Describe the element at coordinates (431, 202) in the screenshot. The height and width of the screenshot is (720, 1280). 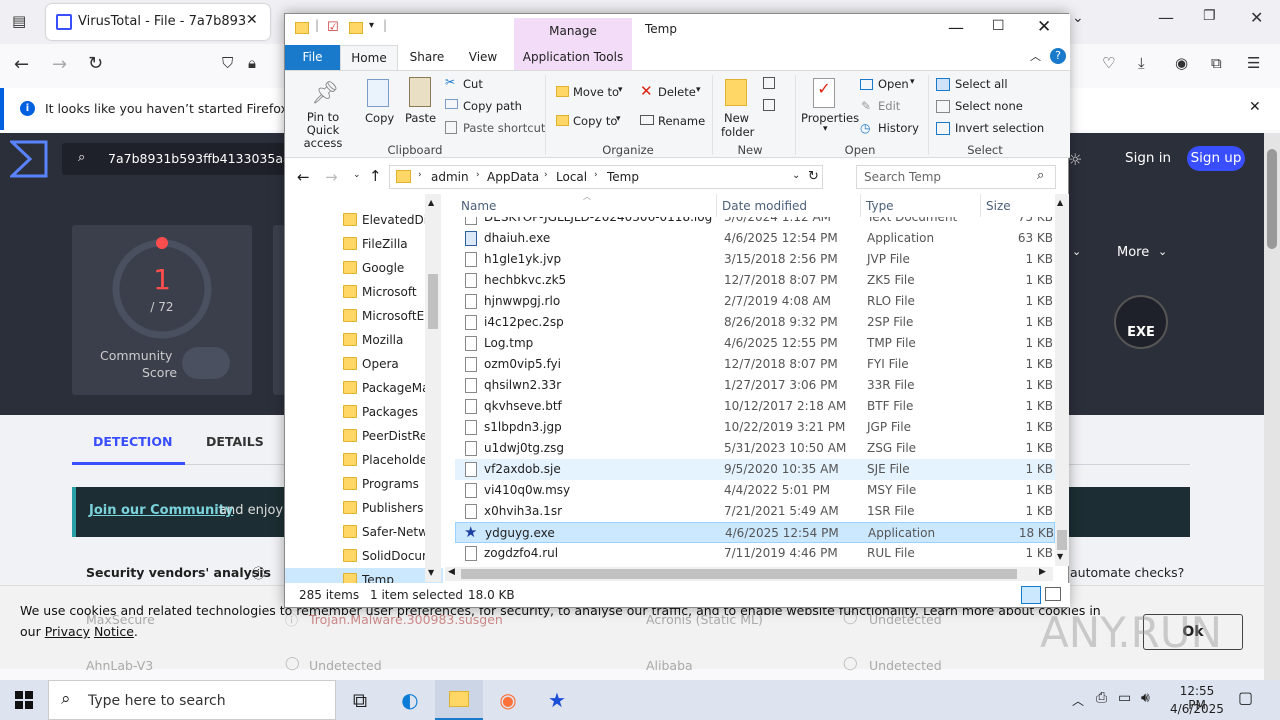
I see `scroll-up-icon: ▲` at that location.